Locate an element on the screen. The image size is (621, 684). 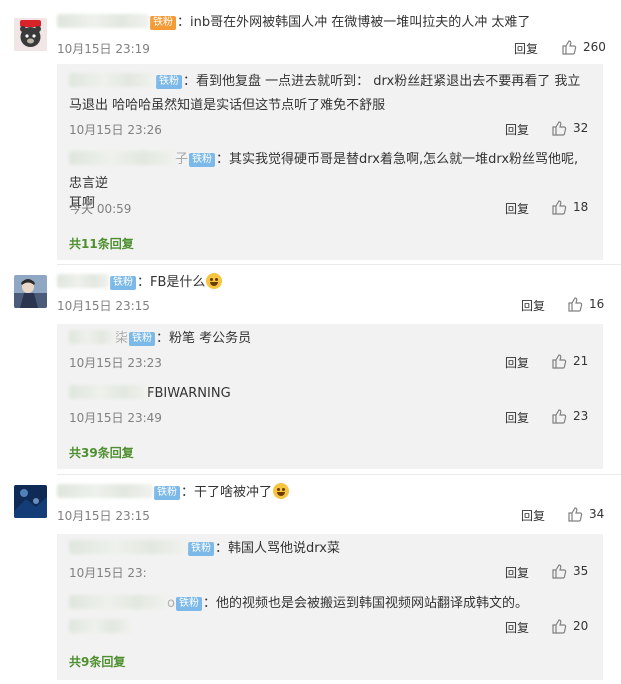
like-count: 34 is located at coordinates (597, 514).